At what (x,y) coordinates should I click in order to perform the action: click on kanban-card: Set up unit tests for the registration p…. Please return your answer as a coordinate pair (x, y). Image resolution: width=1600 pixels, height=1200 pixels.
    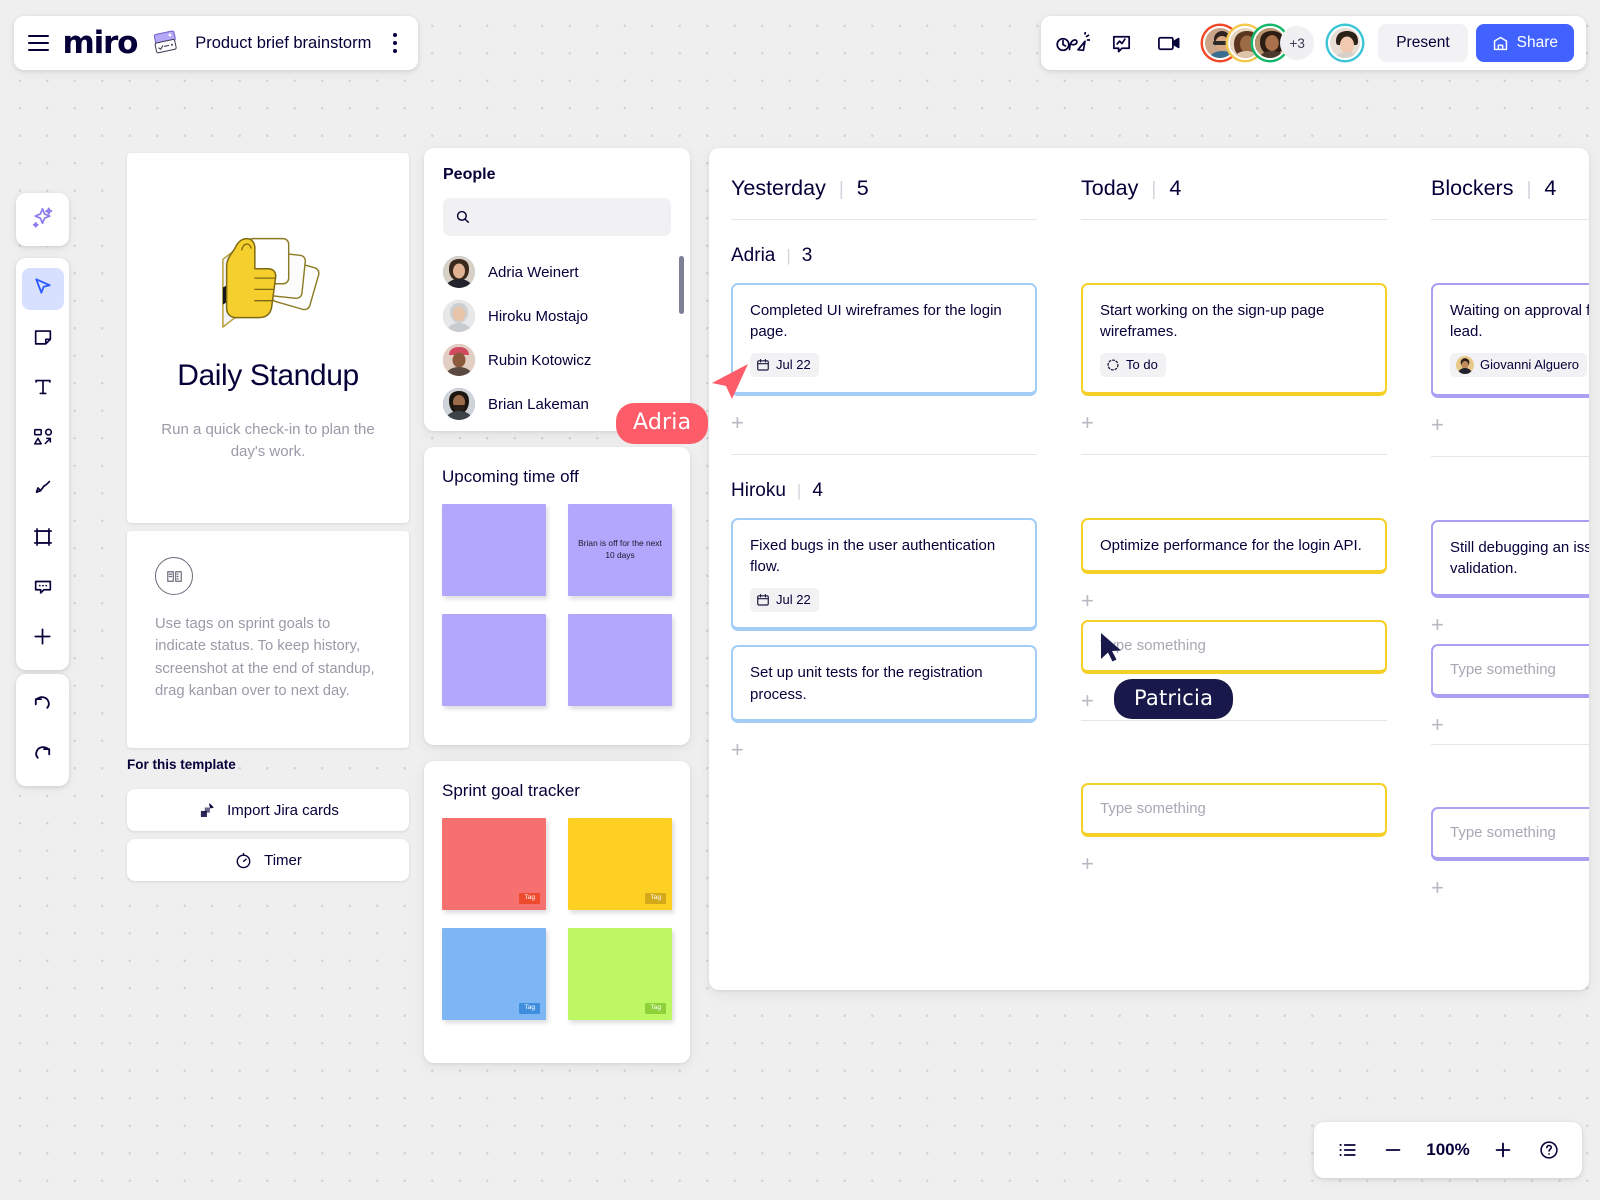
    Looking at the image, I should click on (884, 684).